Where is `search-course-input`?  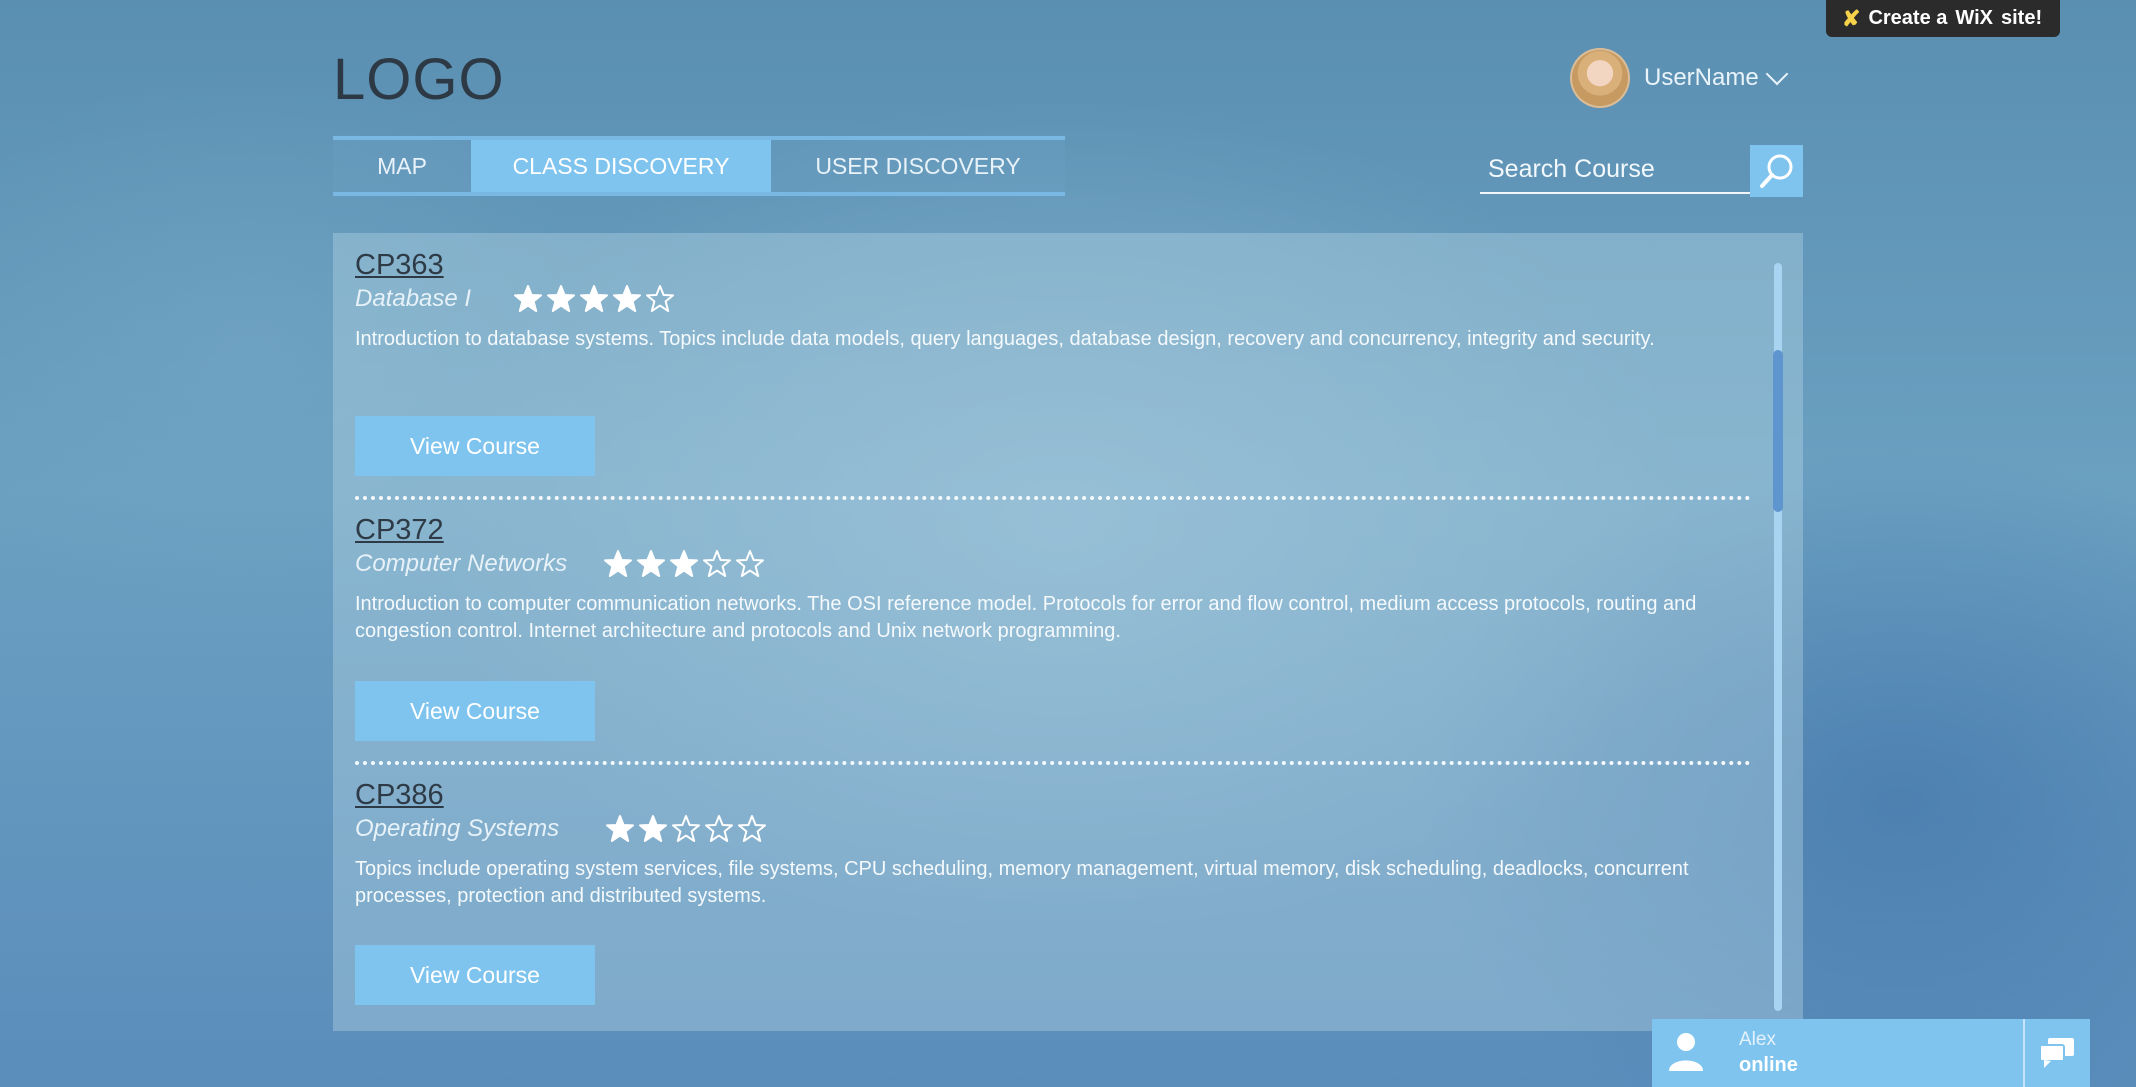 search-course-input is located at coordinates (1615, 170).